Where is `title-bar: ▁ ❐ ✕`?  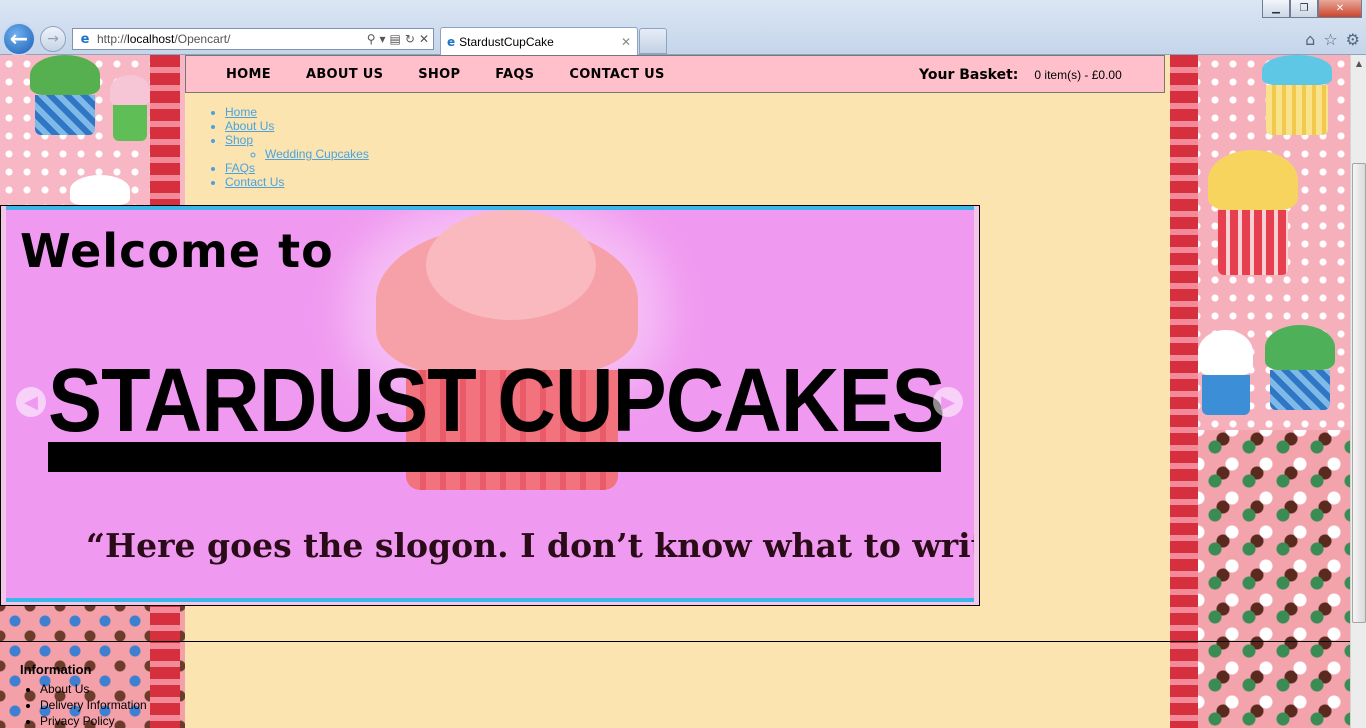
title-bar: ▁ ❐ ✕ is located at coordinates (683, 10).